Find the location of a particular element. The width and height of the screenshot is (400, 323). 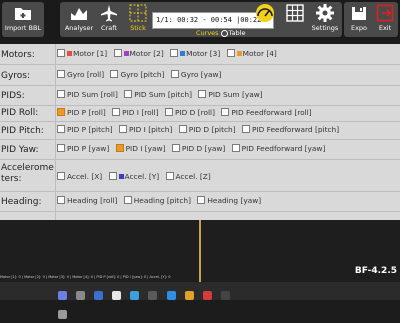

pid-d-yaw-checkbox: PID D [yaw] is located at coordinates (198, 148).